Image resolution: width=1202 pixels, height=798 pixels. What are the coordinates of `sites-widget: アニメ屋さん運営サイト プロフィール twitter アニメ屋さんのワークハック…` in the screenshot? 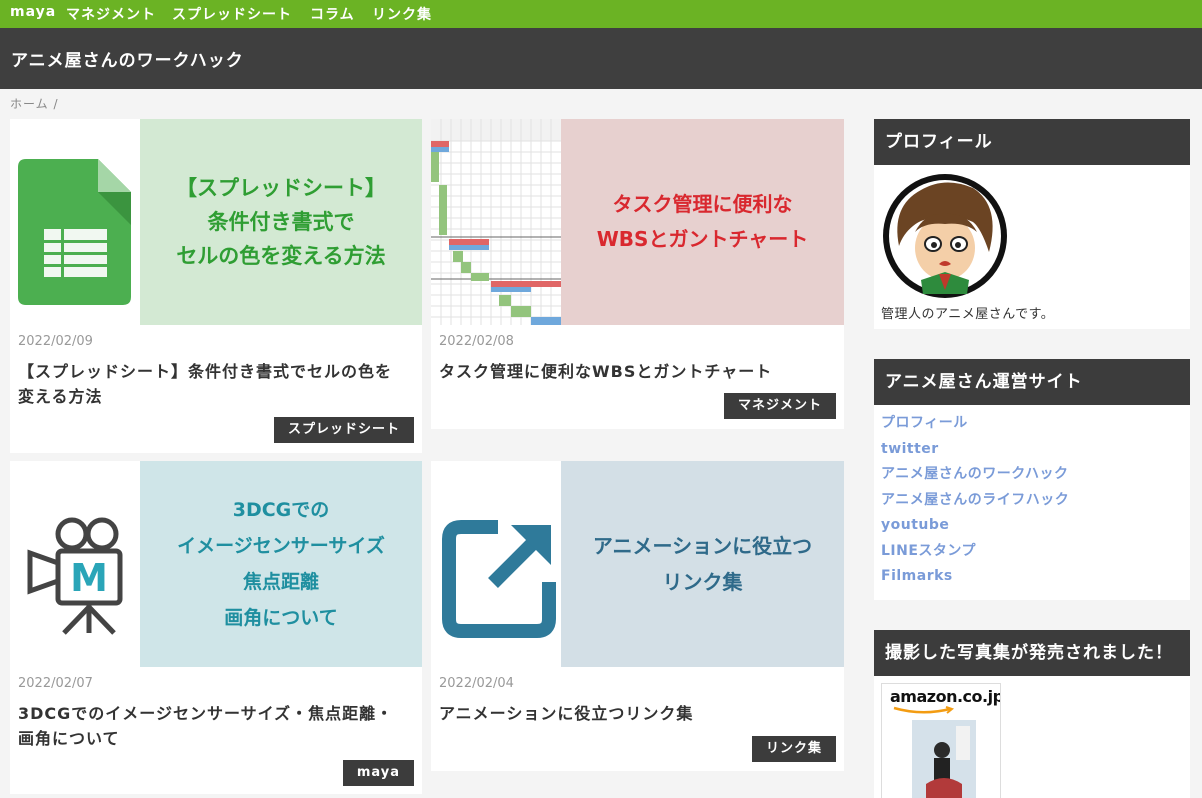 It's located at (1032, 479).